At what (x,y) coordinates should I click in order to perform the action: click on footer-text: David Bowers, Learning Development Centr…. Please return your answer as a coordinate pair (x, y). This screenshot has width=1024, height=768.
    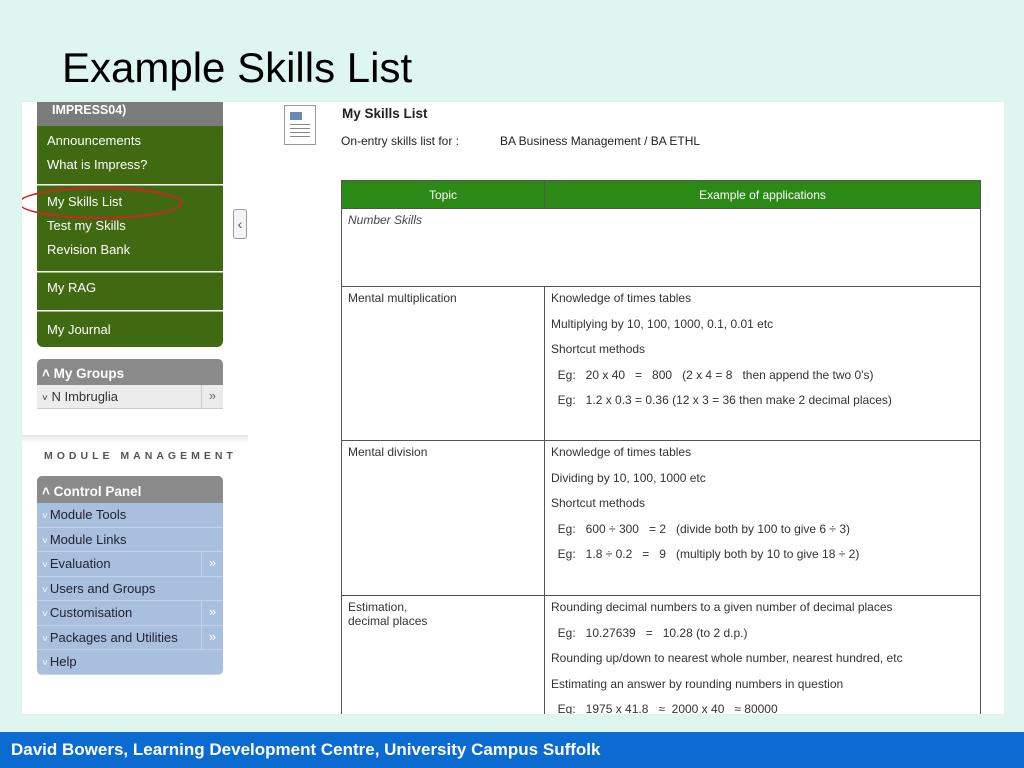
    Looking at the image, I should click on (306, 749).